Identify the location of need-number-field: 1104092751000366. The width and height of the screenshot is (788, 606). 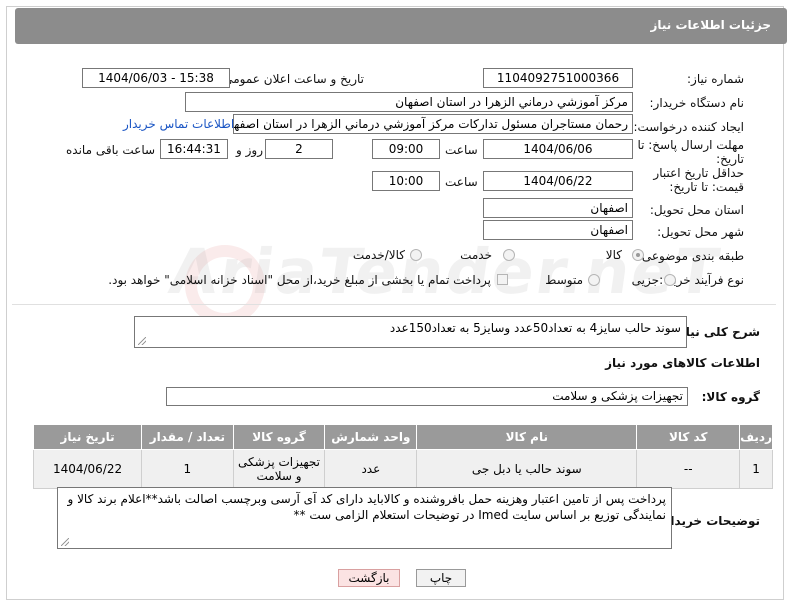
(558, 78).